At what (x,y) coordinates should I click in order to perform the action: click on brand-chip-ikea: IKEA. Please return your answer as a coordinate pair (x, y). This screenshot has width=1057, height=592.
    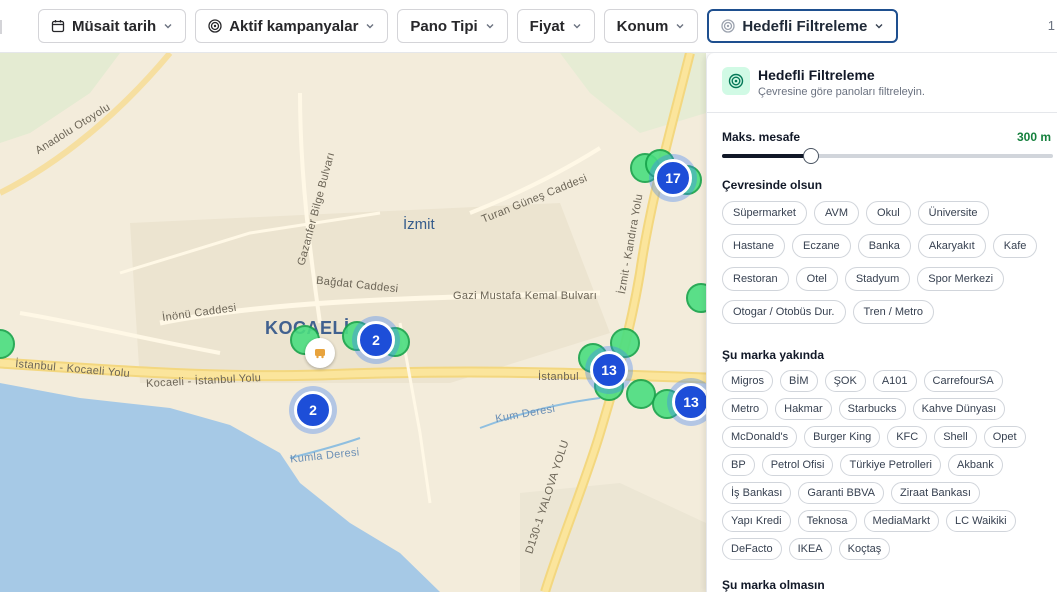
    Looking at the image, I should click on (810, 549).